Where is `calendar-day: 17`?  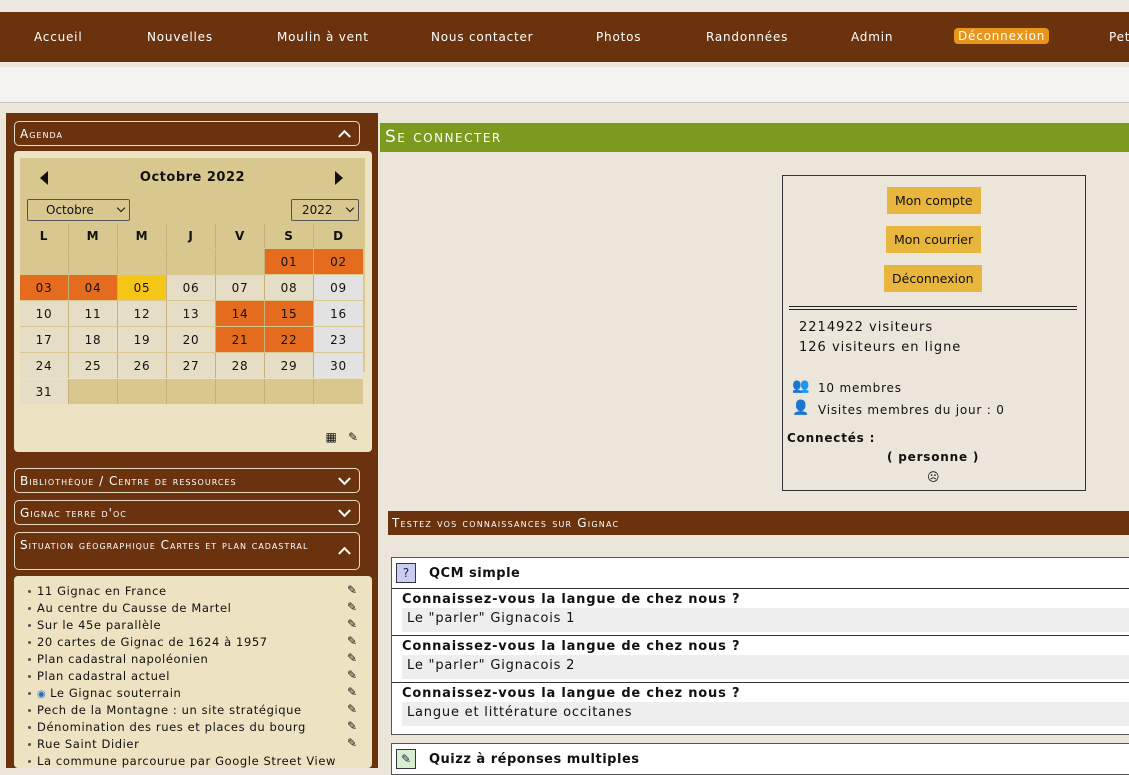 calendar-day: 17 is located at coordinates (44, 339).